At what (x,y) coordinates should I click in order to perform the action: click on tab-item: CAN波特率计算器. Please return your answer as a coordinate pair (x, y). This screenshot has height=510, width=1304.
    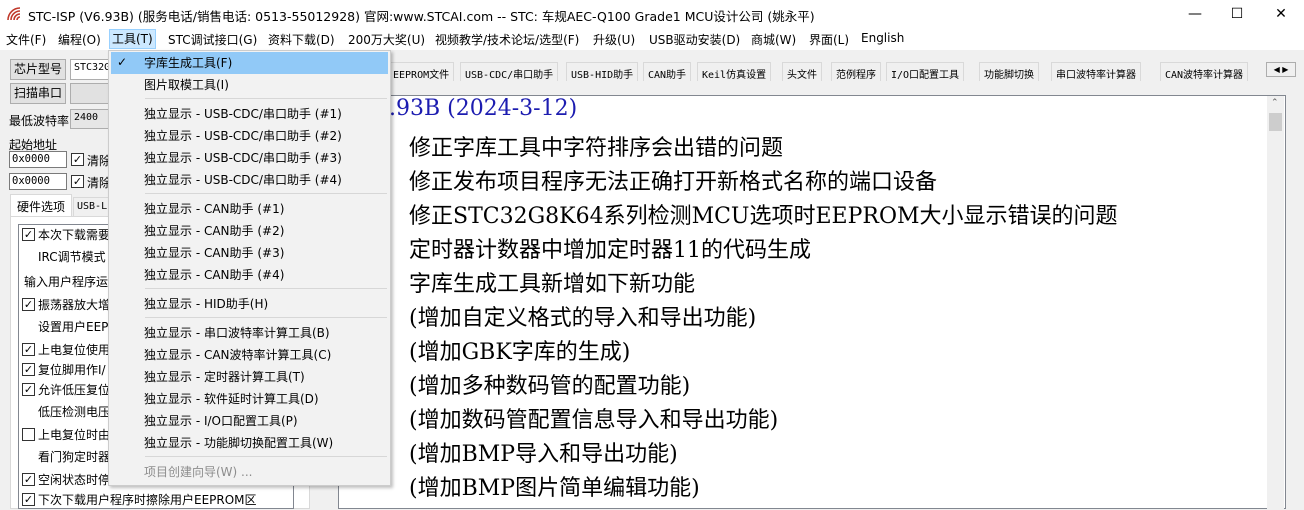
    Looking at the image, I should click on (1204, 71).